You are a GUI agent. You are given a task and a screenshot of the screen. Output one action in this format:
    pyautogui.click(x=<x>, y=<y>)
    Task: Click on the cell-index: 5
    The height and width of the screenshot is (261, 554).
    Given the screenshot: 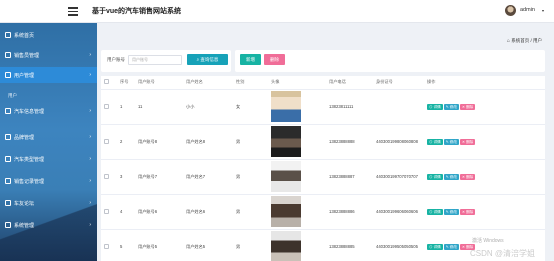 What is the action you would take?
    pyautogui.click(x=126, y=245)
    